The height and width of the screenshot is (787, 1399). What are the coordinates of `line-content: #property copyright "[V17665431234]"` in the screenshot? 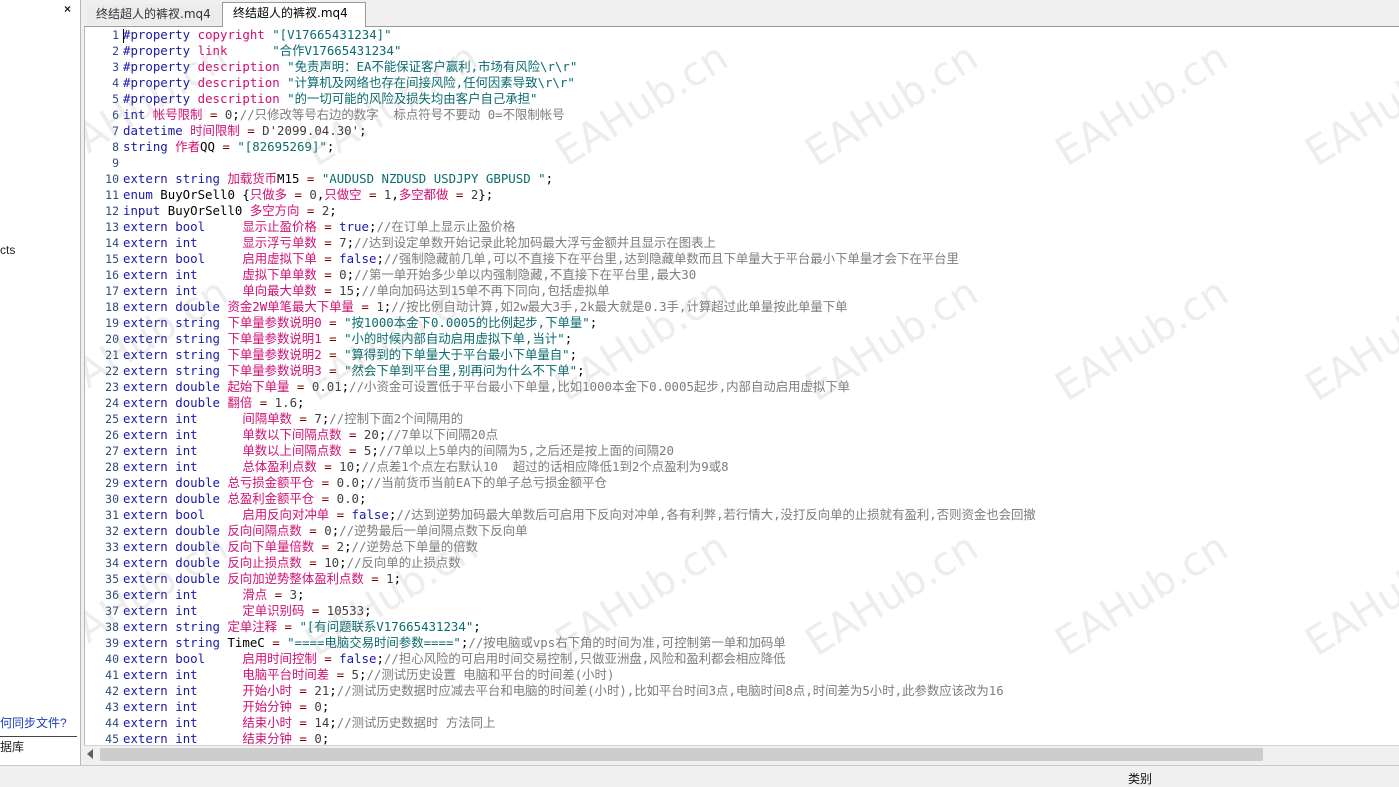 It's located at (257, 35).